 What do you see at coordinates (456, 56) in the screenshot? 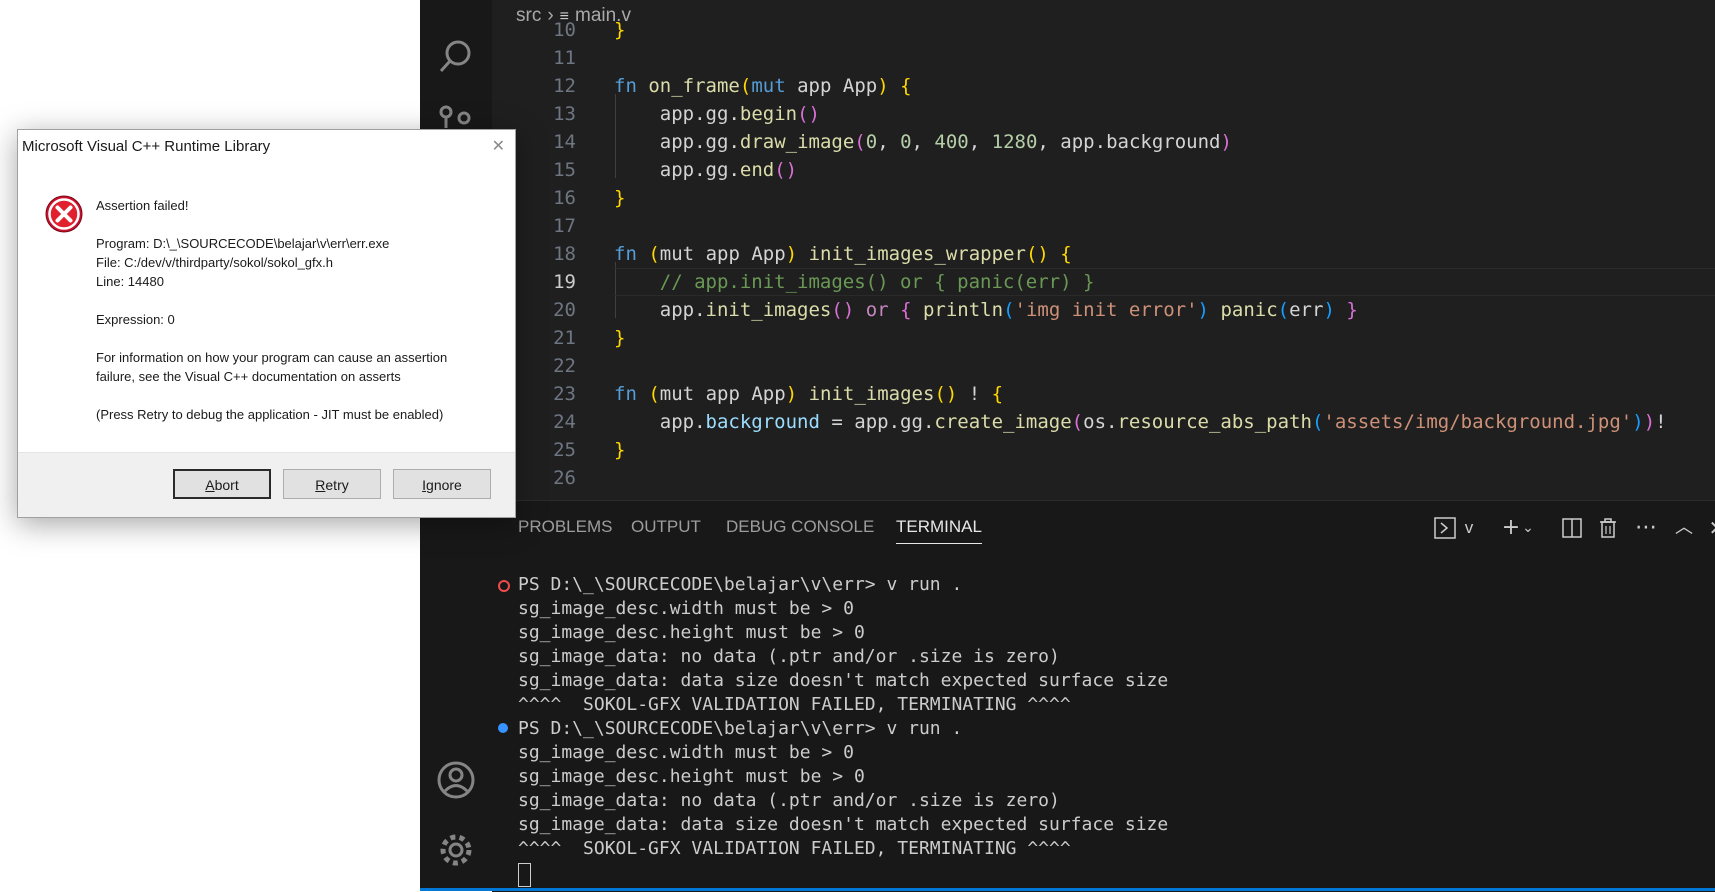
I see `search-icon` at bounding box center [456, 56].